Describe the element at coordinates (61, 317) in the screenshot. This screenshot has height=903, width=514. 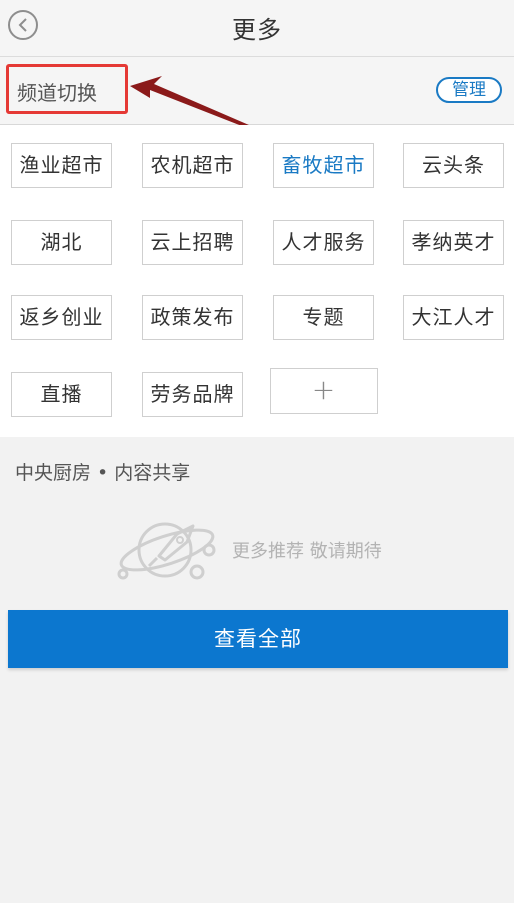
I see `channel-chip-fanxiangchuangye: 返乡创业` at that location.